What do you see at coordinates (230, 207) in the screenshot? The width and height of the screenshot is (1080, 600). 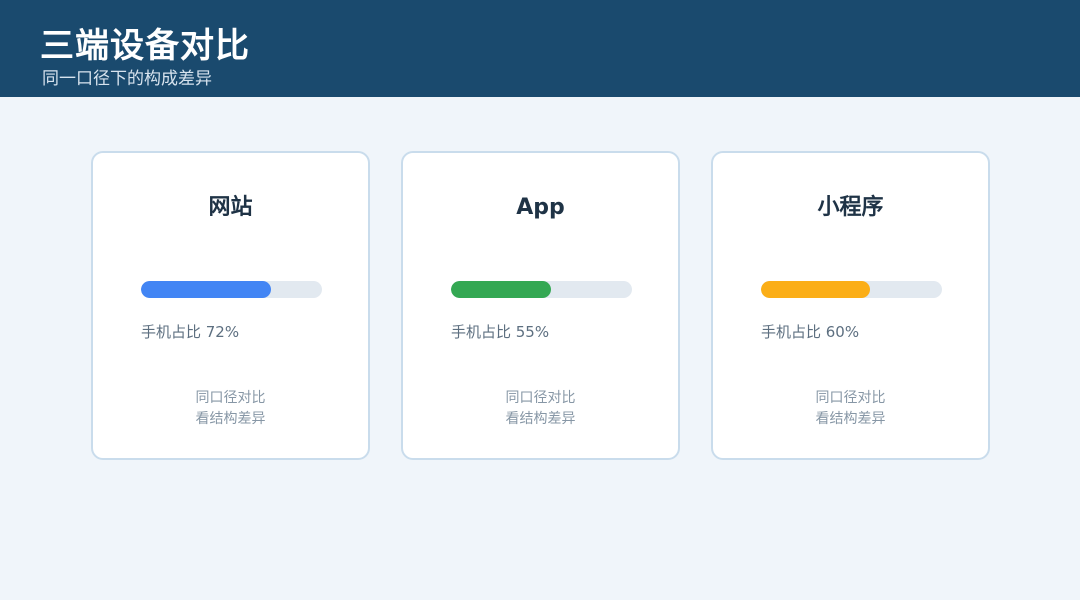 I see `card-title: 网站` at bounding box center [230, 207].